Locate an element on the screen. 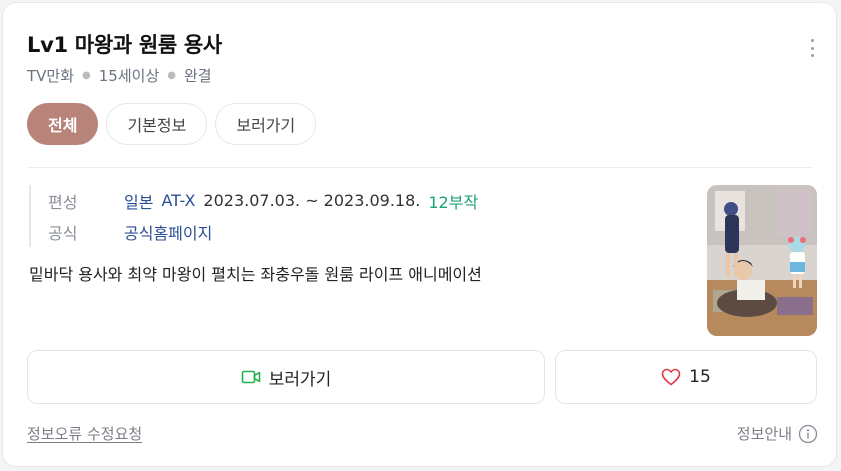 The image size is (841, 471). divider is located at coordinates (419, 167).